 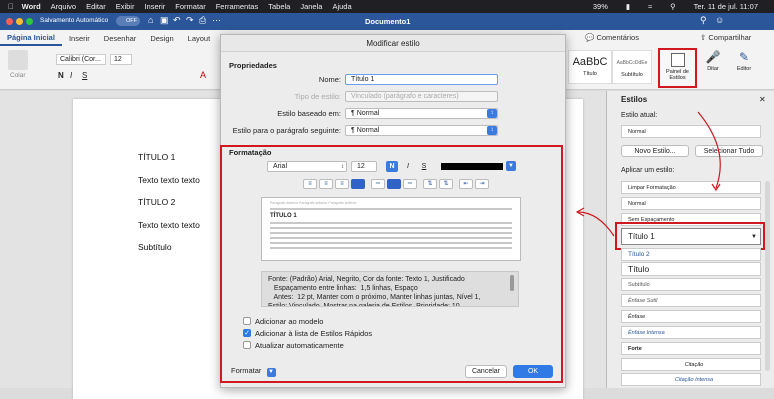 I want to click on italic-toggle: I, so click(x=408, y=166).